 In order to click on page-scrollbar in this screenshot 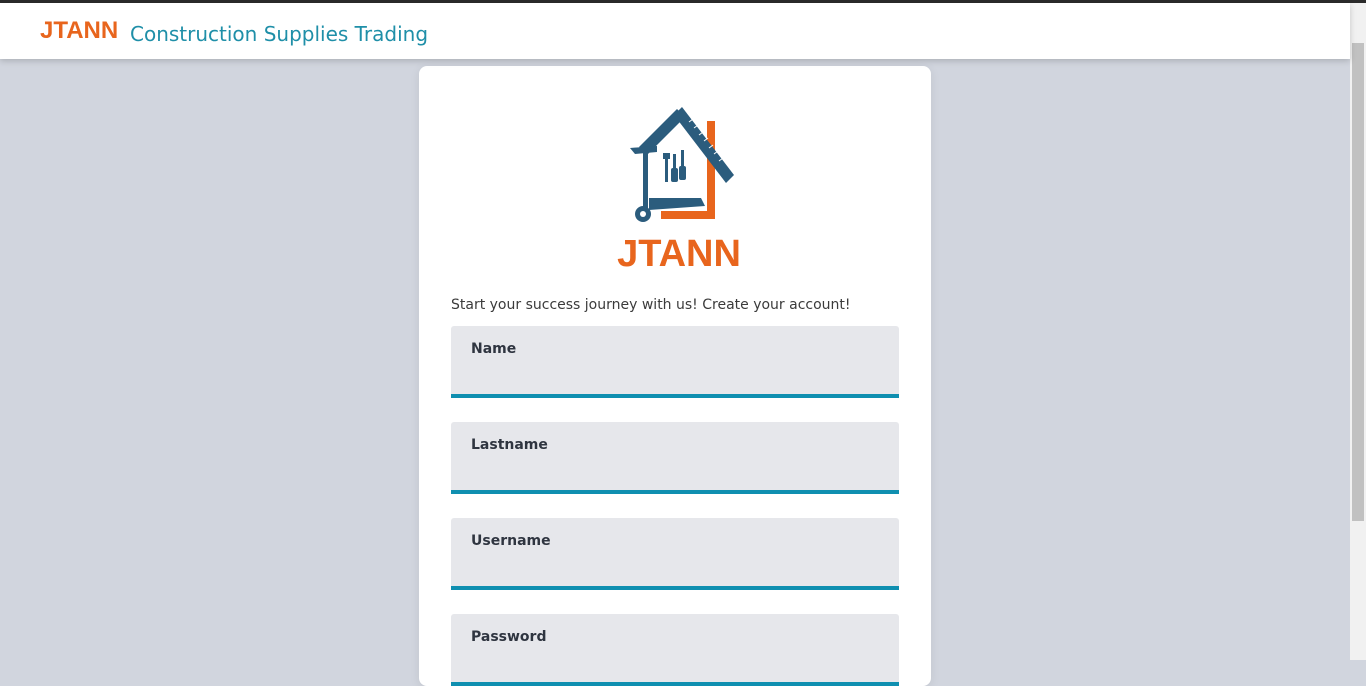, I will do `click(1358, 331)`.